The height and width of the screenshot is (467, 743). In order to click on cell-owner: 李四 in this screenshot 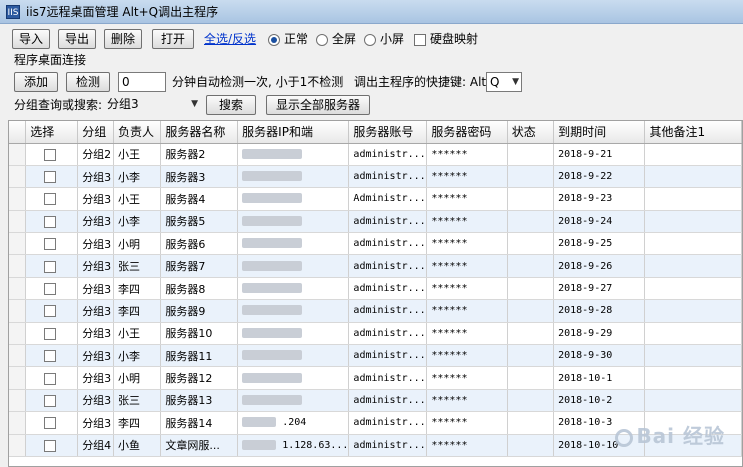, I will do `click(137, 311)`.